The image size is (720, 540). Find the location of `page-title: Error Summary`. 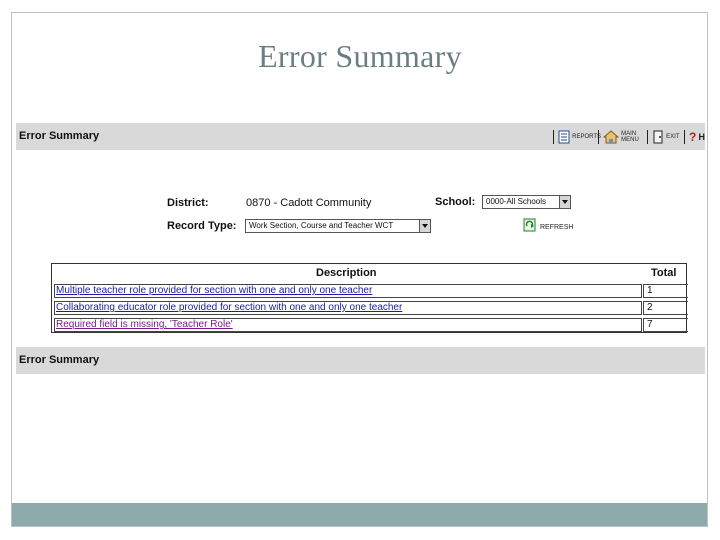

page-title: Error Summary is located at coordinates (59, 136).